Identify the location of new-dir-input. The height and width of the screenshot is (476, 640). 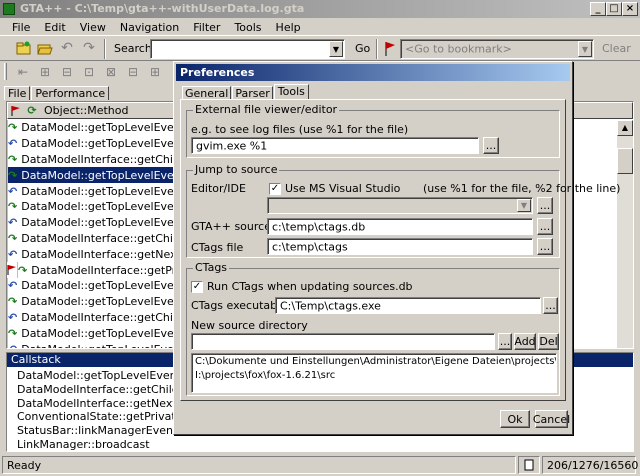
(343, 341).